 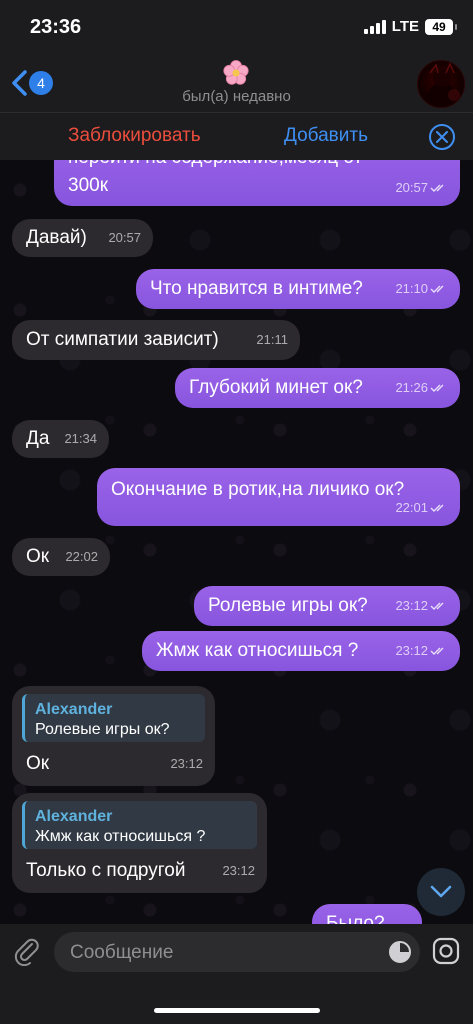 I want to click on reply-quote: Alexander Ролевые игры ок?, so click(x=113, y=718).